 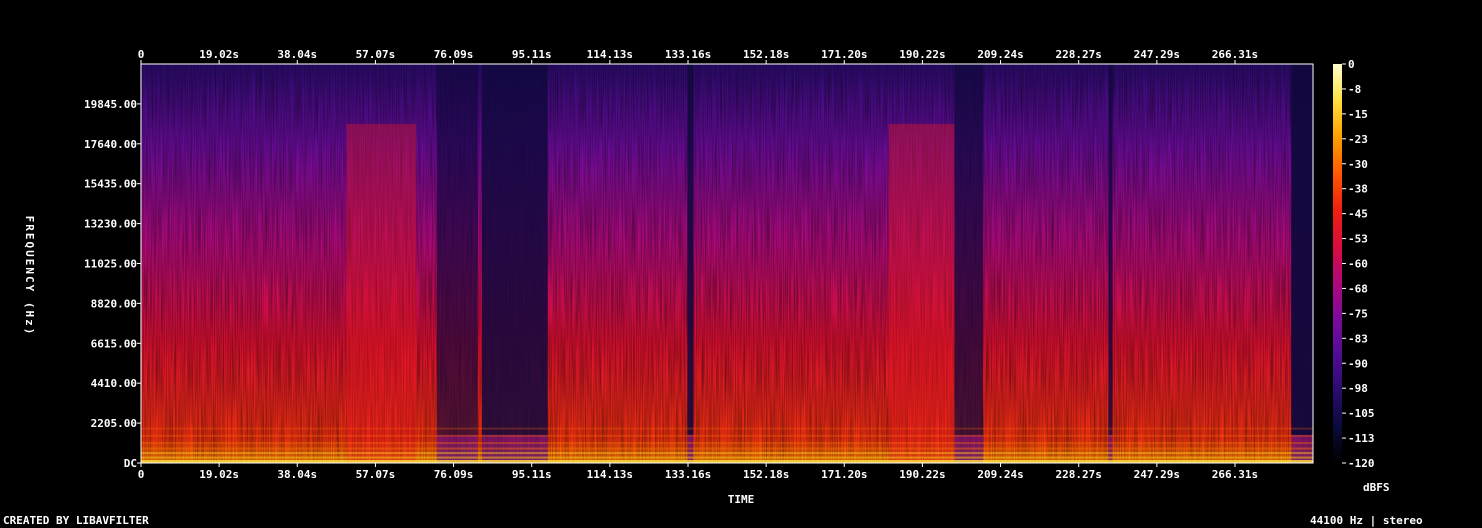 What do you see at coordinates (110, 264) in the screenshot?
I see `frequency-tick-label: 11025.00` at bounding box center [110, 264].